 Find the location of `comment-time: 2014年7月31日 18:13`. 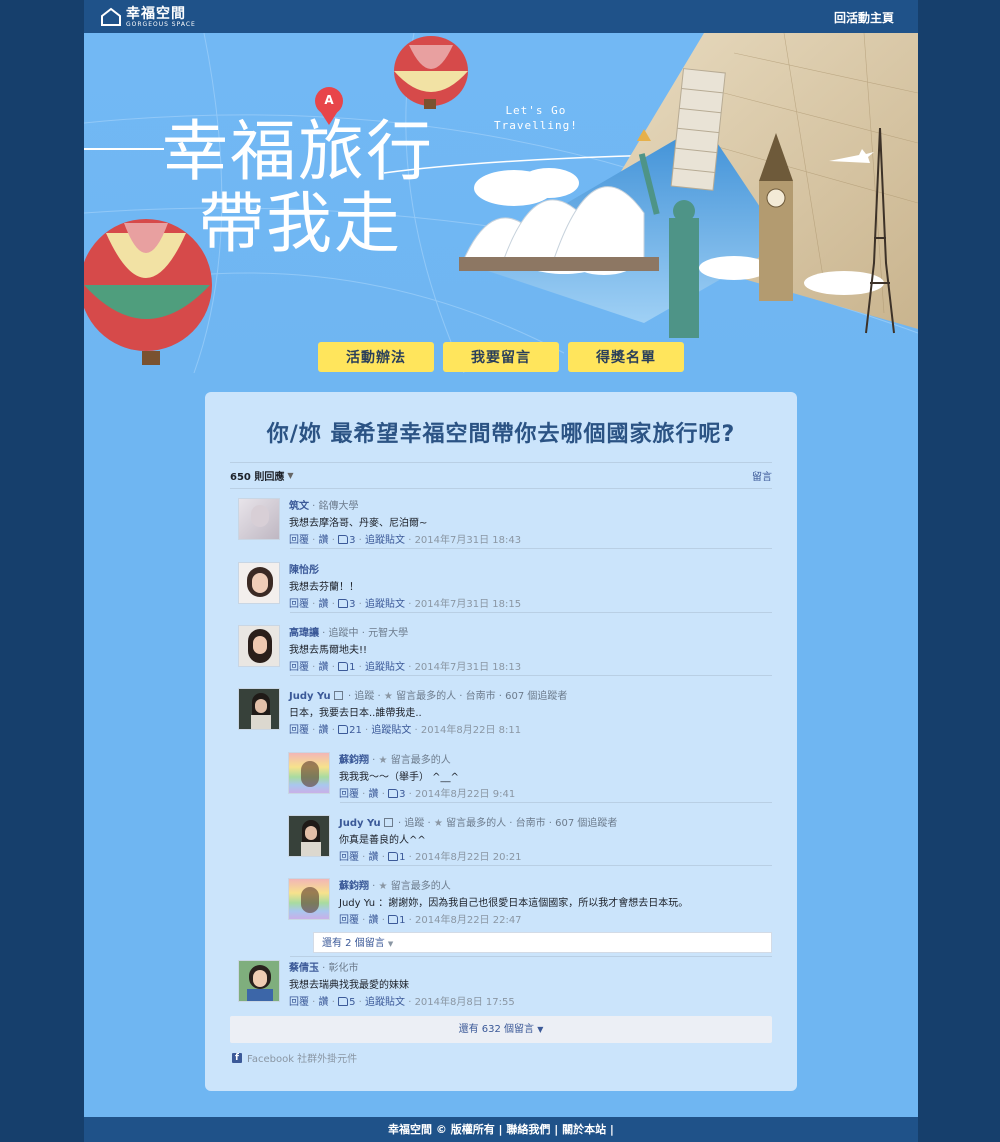

comment-time: 2014年7月31日 18:13 is located at coordinates (468, 667).